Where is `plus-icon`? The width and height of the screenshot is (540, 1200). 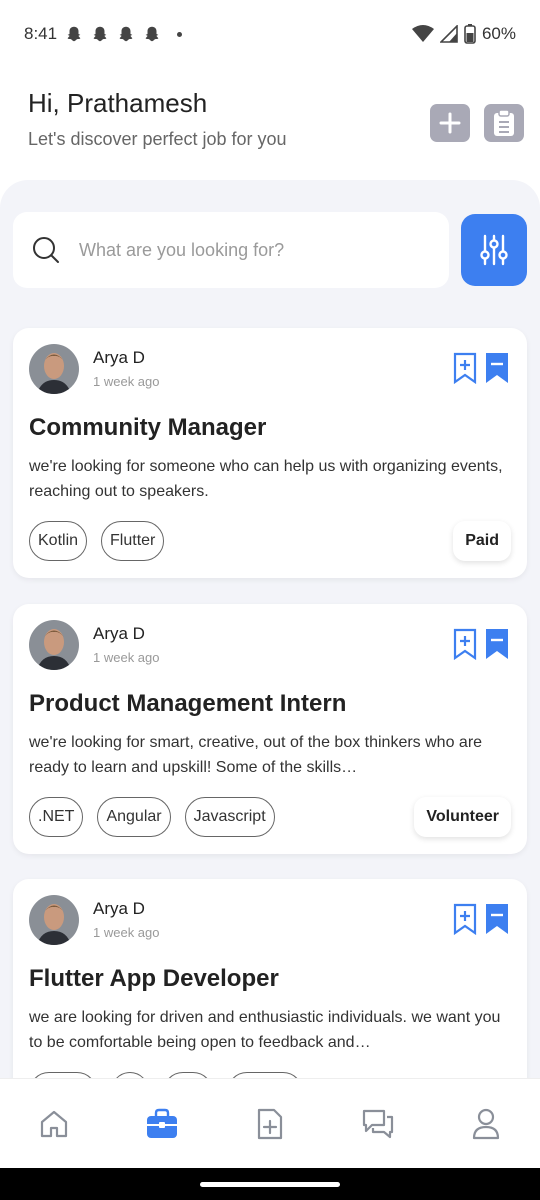 plus-icon is located at coordinates (450, 123).